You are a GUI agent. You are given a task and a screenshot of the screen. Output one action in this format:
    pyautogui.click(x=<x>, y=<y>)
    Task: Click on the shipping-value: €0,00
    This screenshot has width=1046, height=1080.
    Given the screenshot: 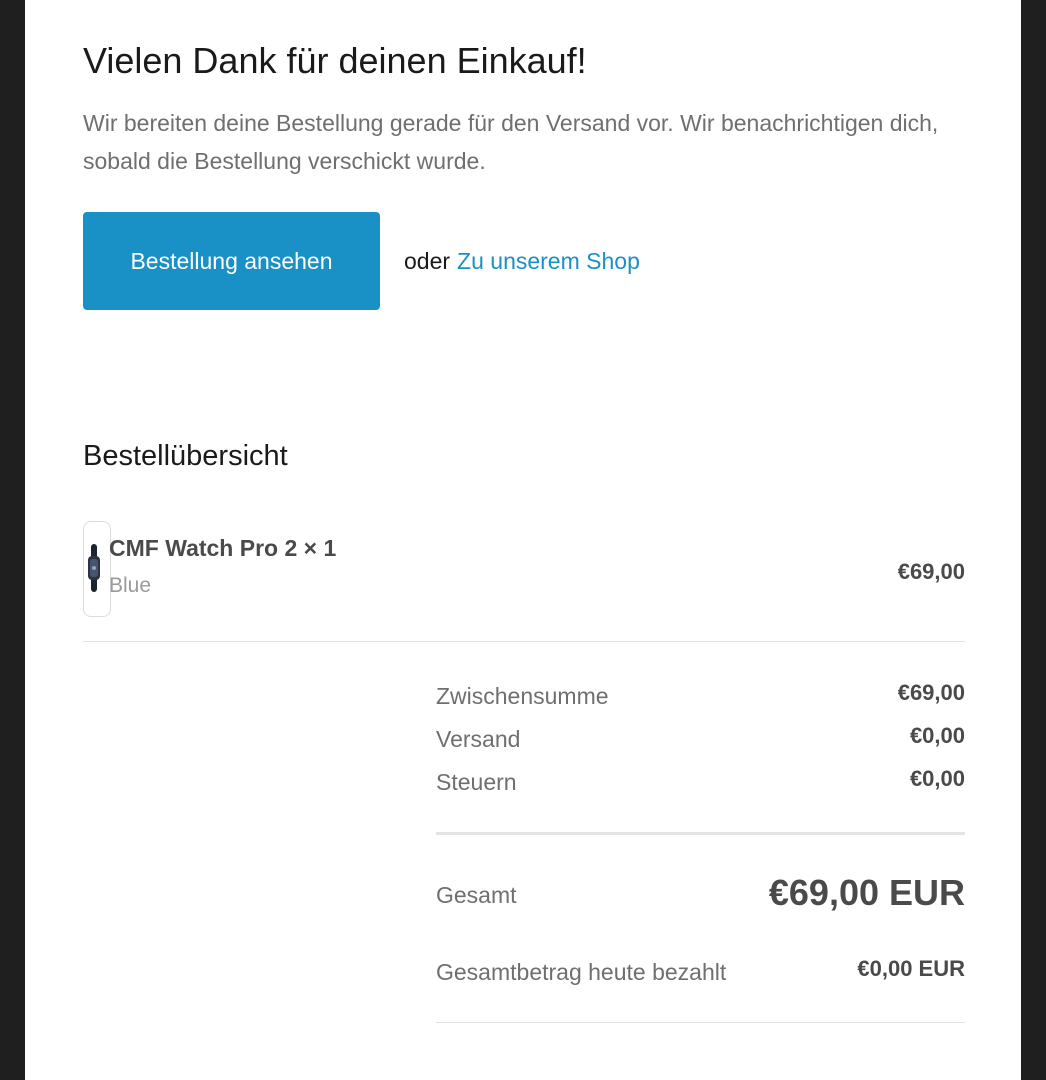 What is the action you would take?
    pyautogui.click(x=937, y=735)
    